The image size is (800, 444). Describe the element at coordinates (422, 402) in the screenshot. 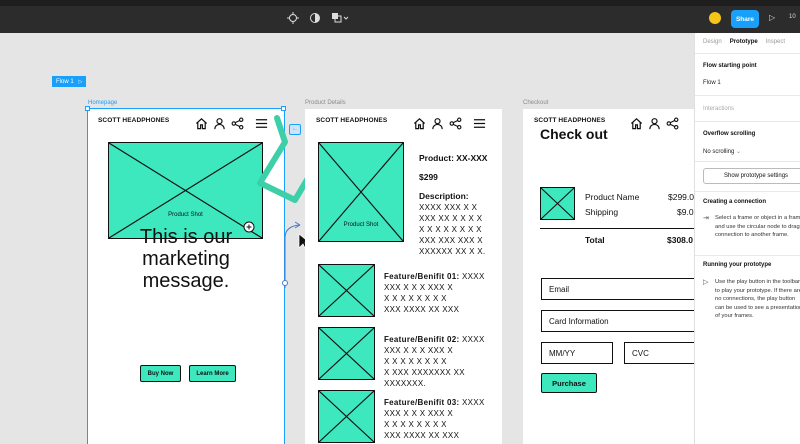

I see `feature-title: Feature/Benifit 03:` at that location.